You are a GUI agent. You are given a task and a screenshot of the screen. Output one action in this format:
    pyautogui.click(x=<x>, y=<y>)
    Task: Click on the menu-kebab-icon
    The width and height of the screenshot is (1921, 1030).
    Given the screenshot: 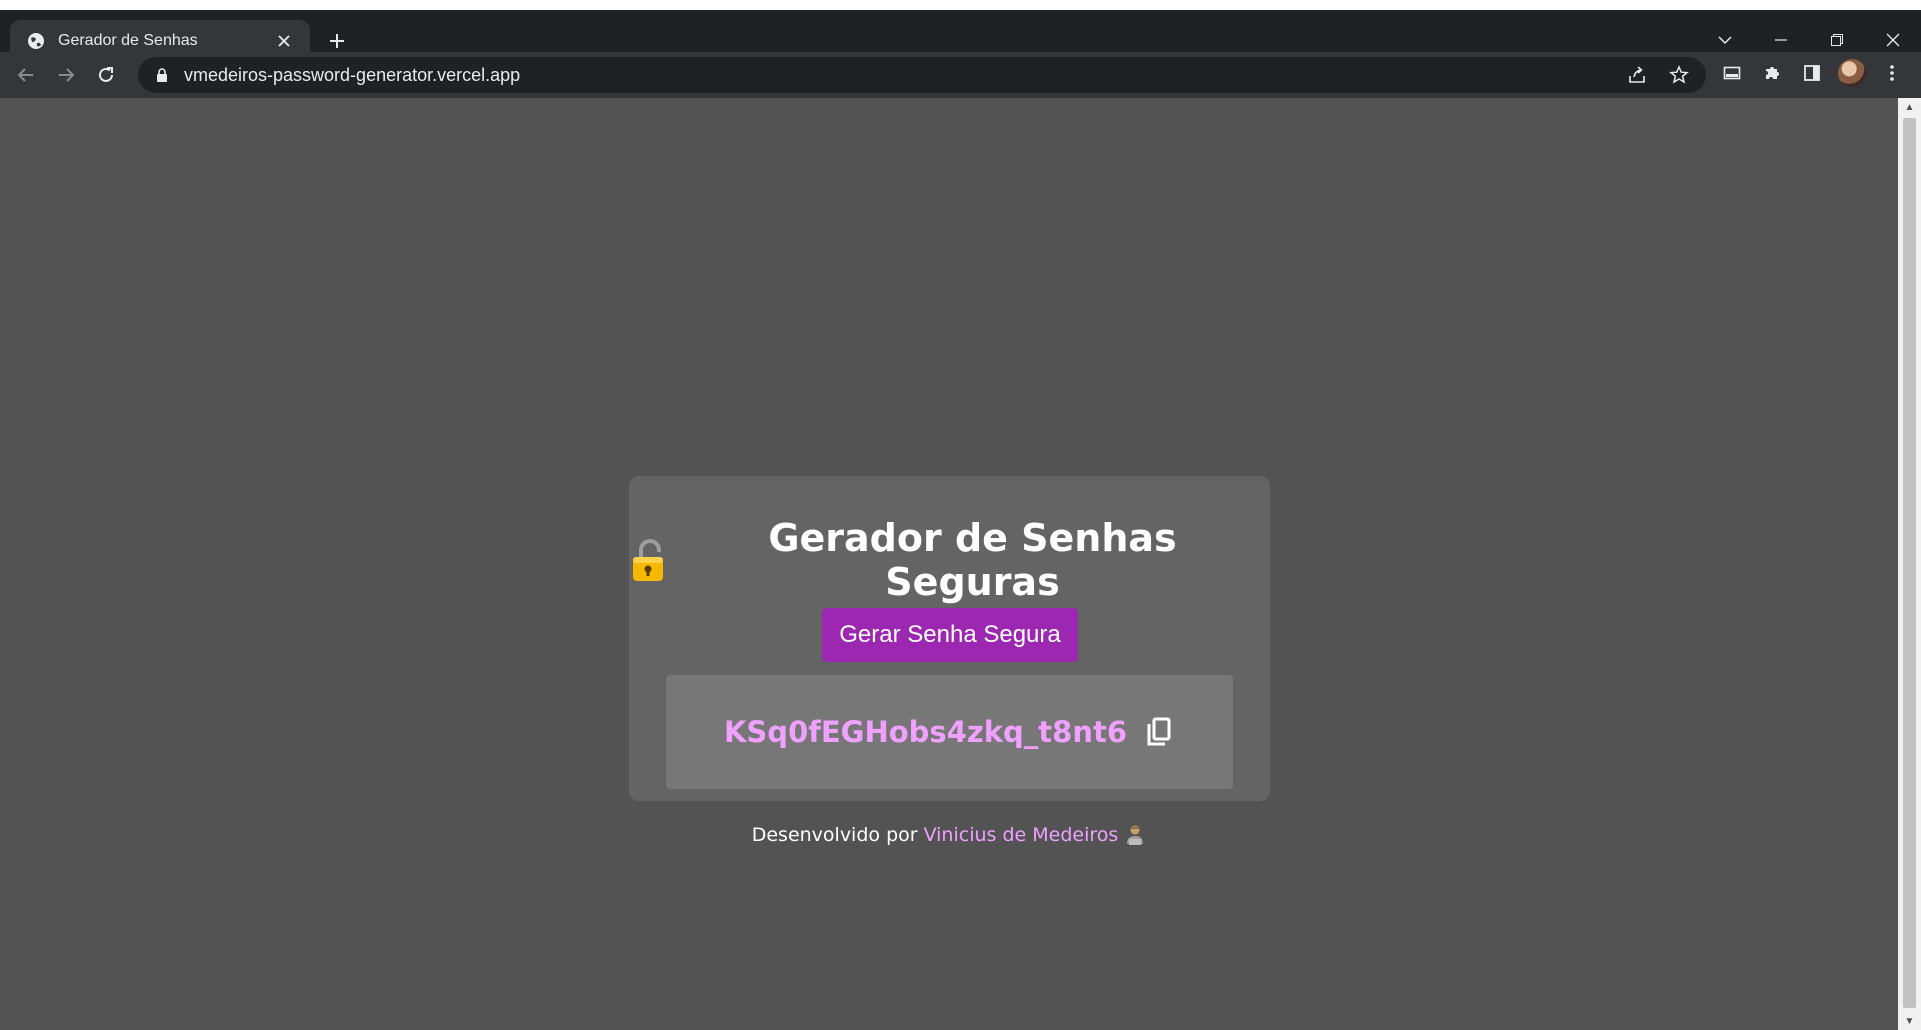 What is the action you would take?
    pyautogui.click(x=1892, y=73)
    